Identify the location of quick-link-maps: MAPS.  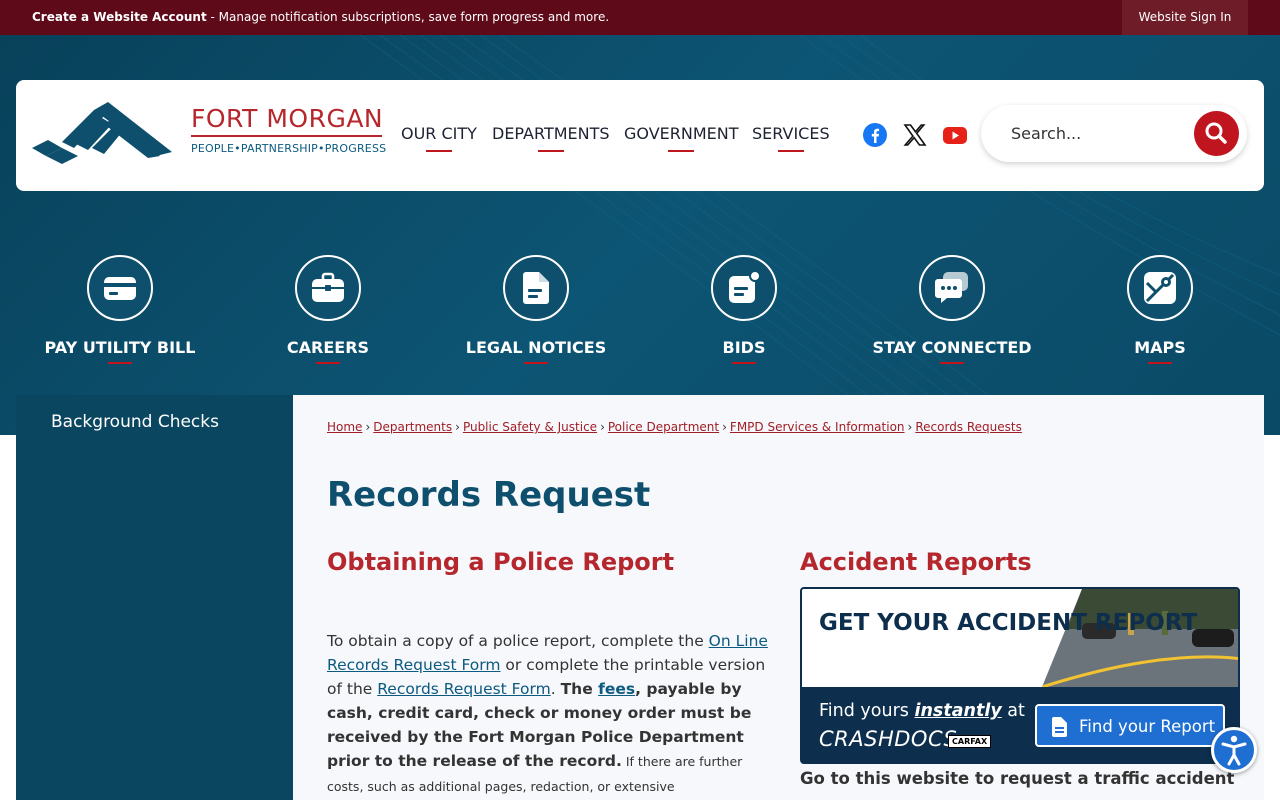
(1160, 309).